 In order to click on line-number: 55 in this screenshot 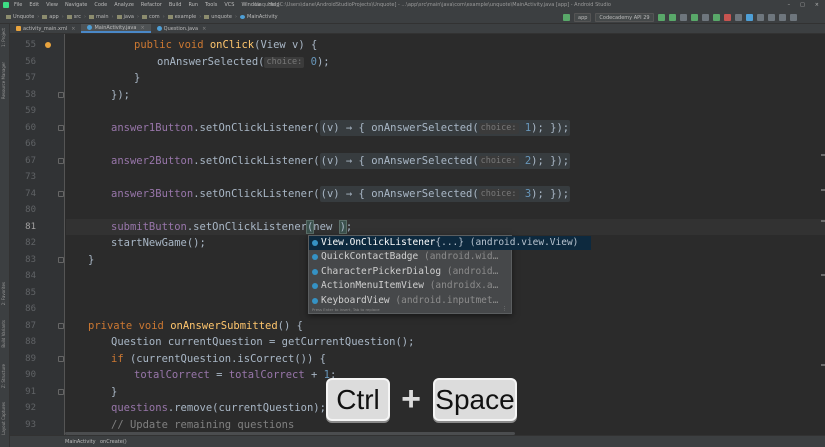, I will do `click(30, 45)`.